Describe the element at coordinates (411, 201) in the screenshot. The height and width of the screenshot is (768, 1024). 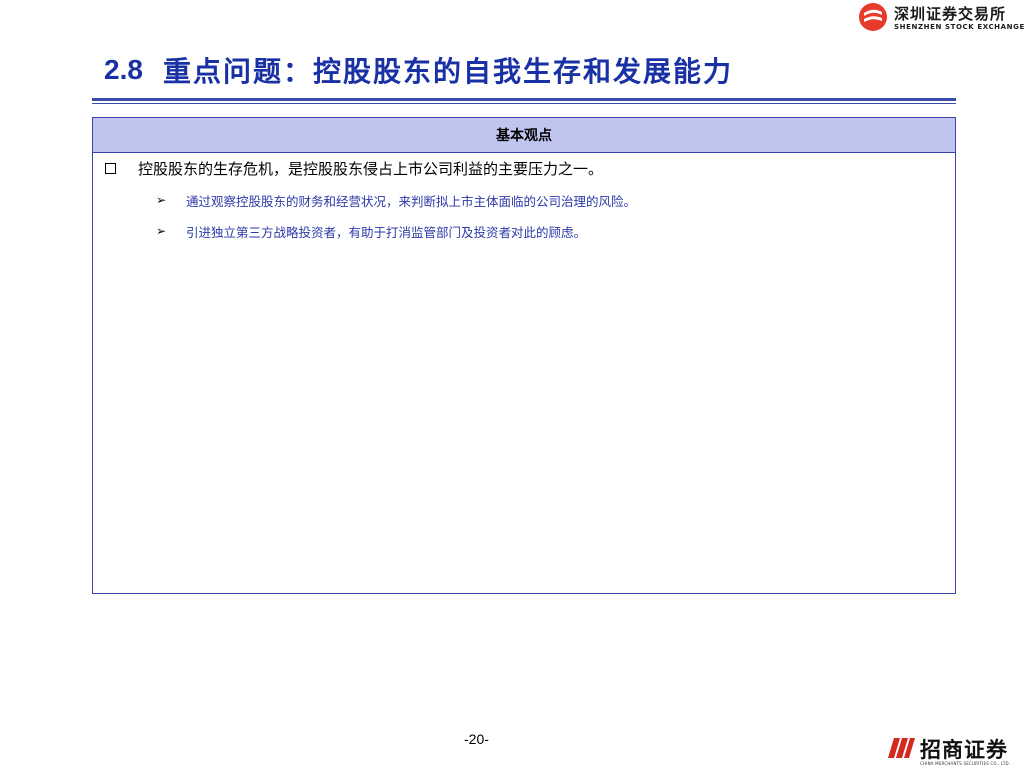
I see `sub-point-text: 通过观察控股股东的财务和经营状况，来判断拟上市主体面临的公司治理的风险。` at that location.